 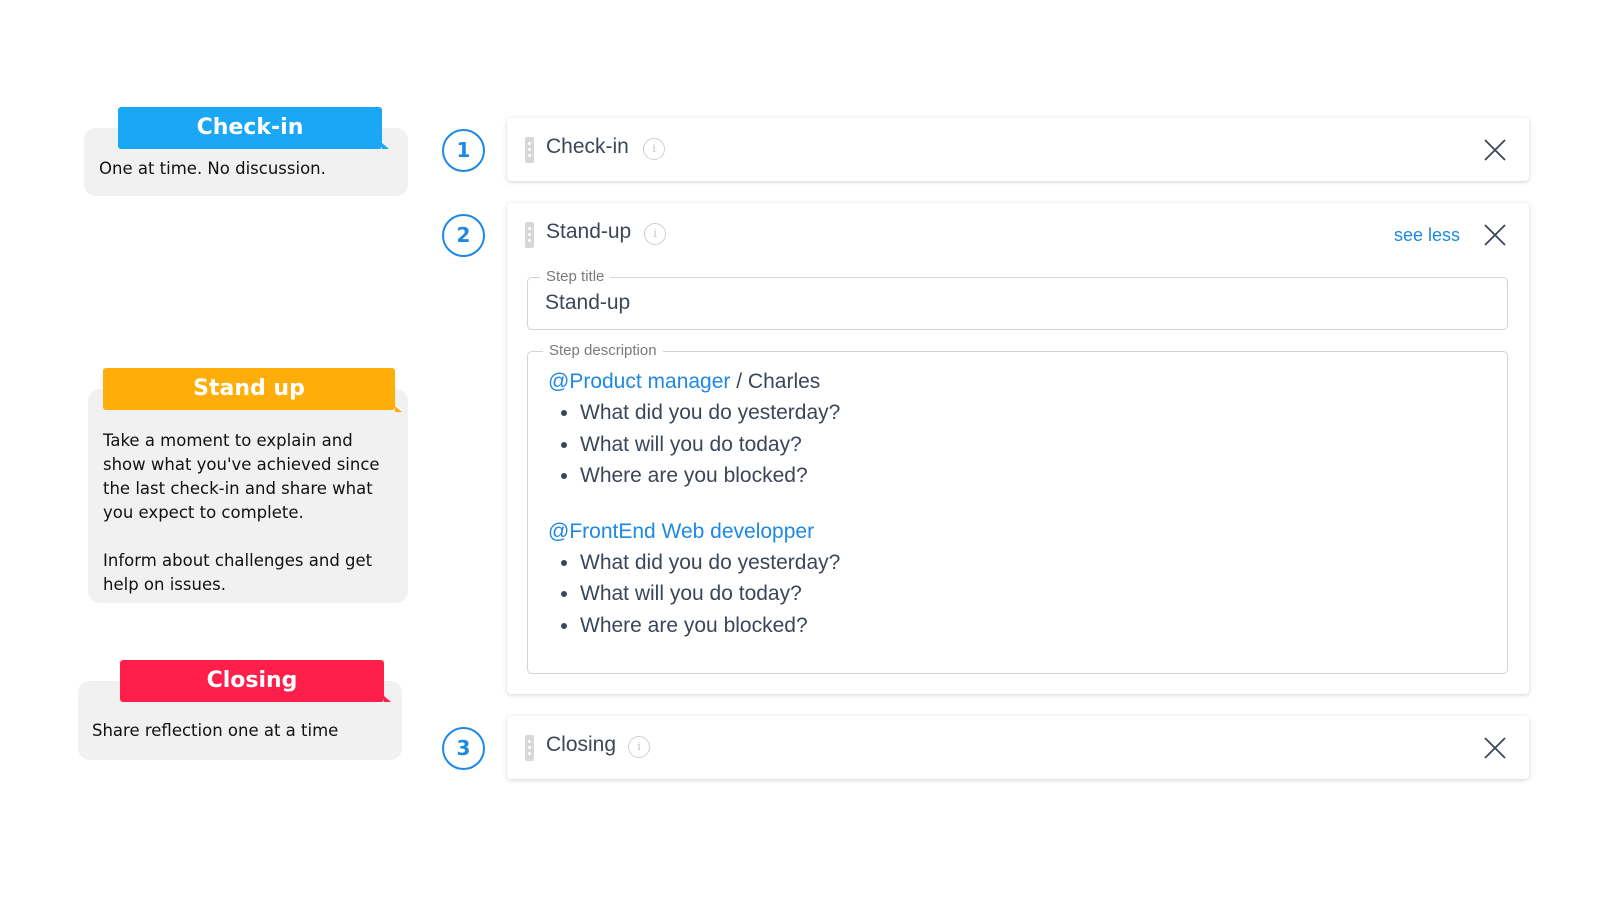 I want to click on note-checkin: Check-in One at time. No discussion., so click(x=246, y=151).